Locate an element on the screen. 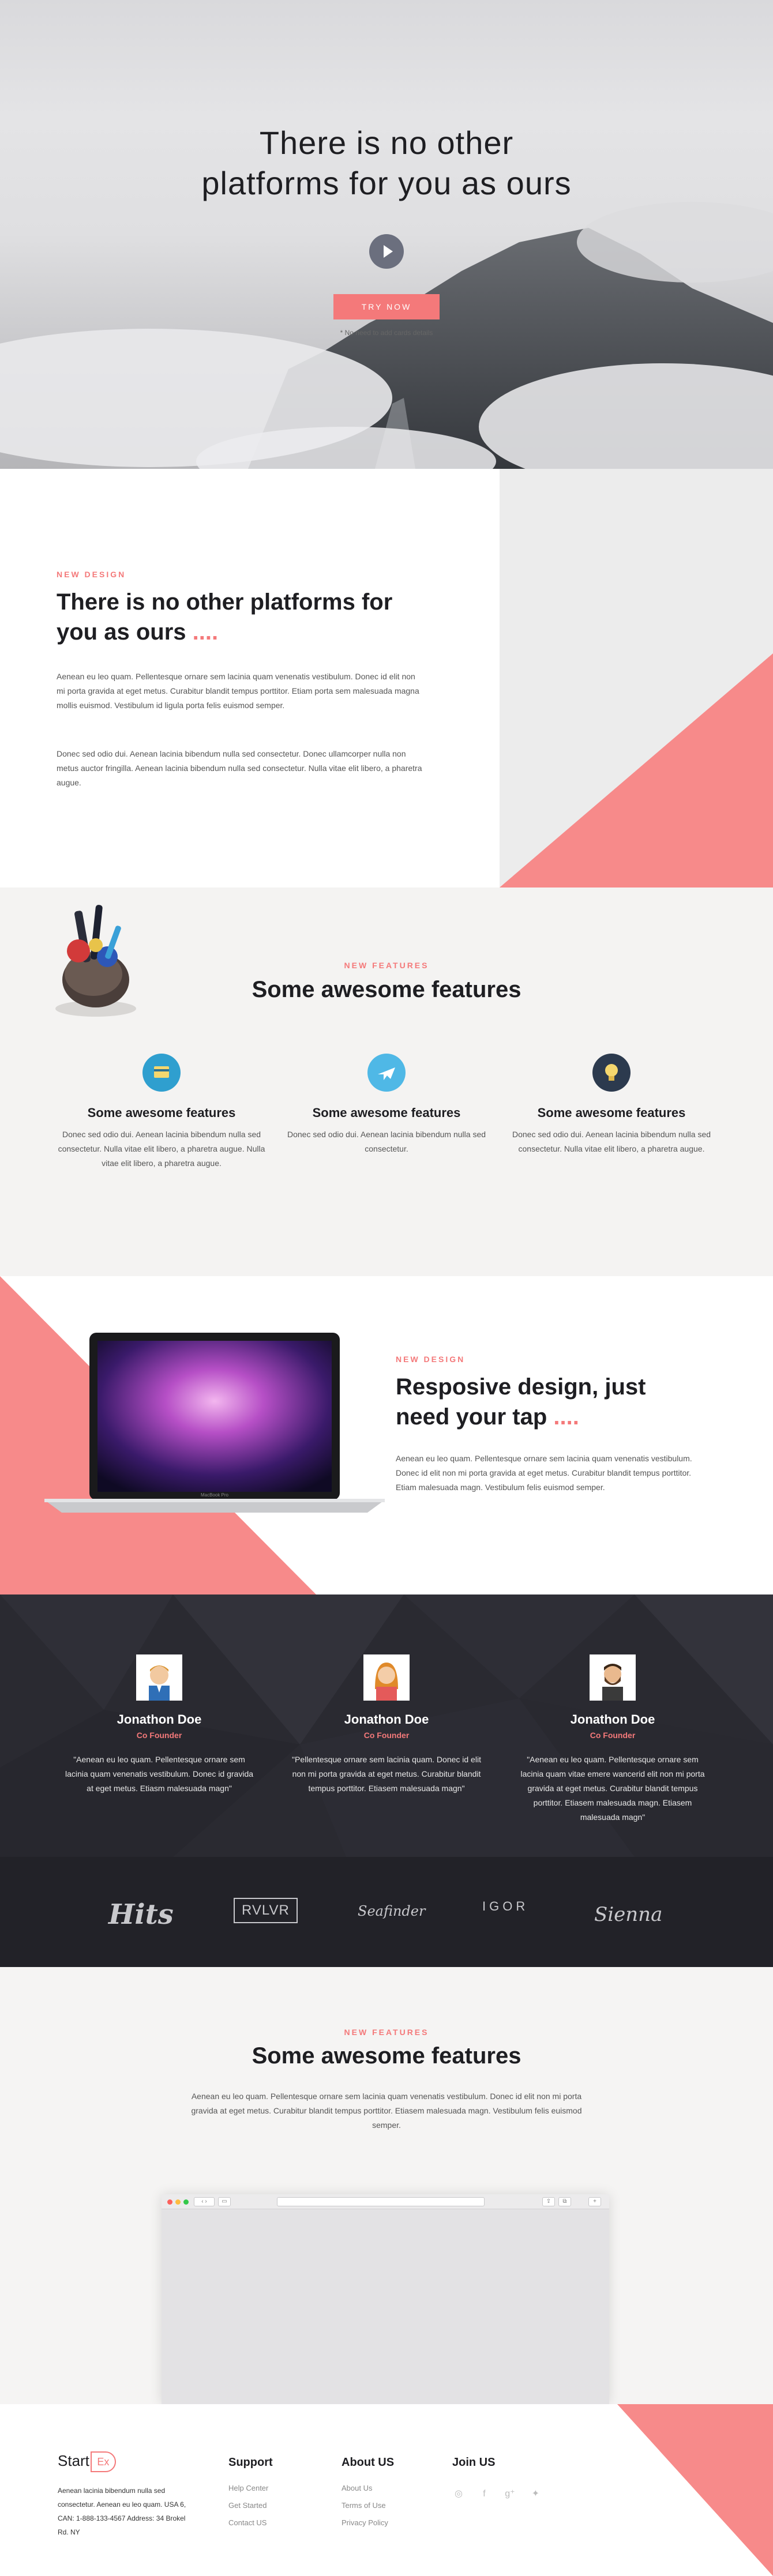 The width and height of the screenshot is (773, 2576). try-now-button: TRY NOW is located at coordinates (386, 306).